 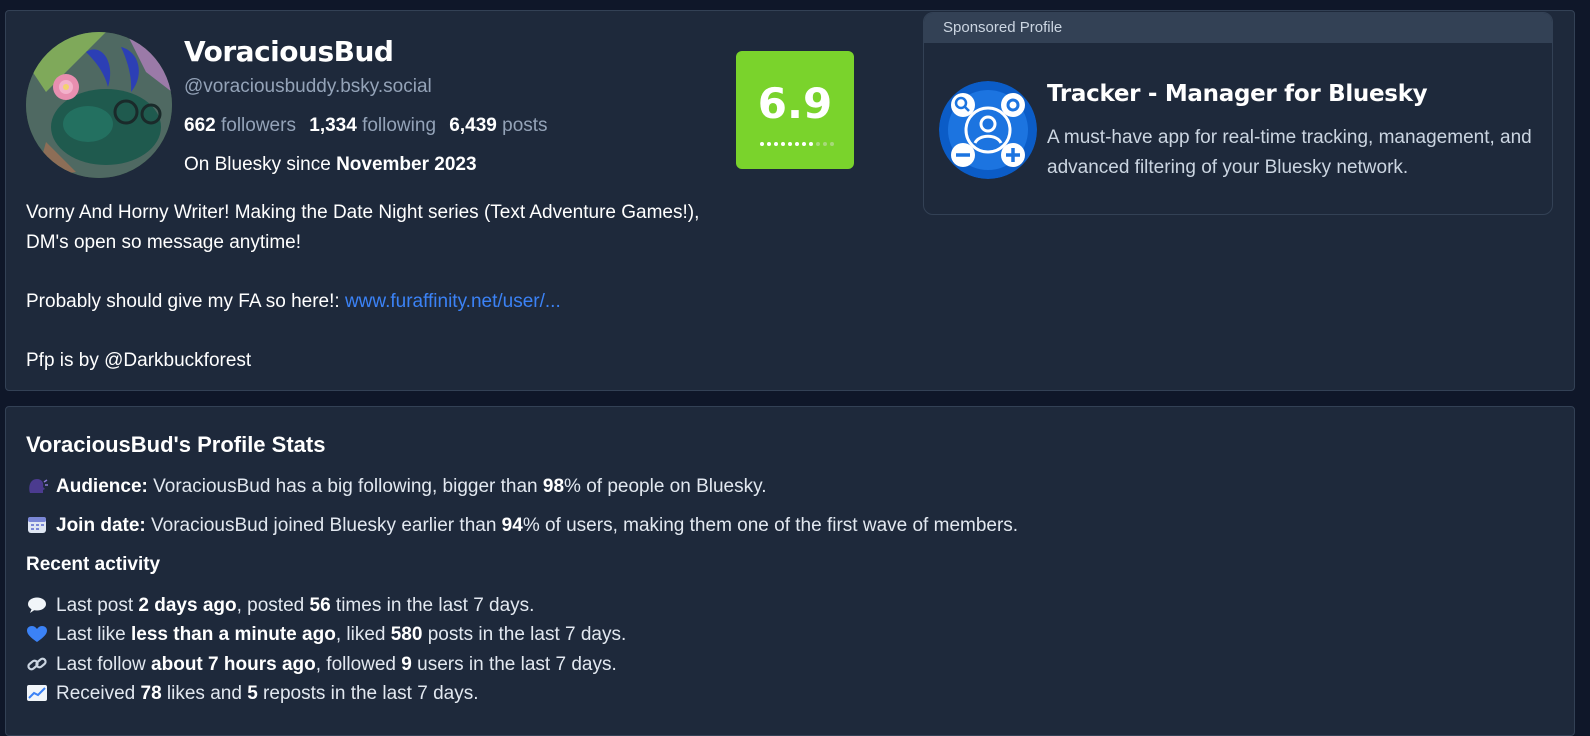 What do you see at coordinates (432, 605) in the screenshot?
I see `last-post-text: times in the last 7 days.` at bounding box center [432, 605].